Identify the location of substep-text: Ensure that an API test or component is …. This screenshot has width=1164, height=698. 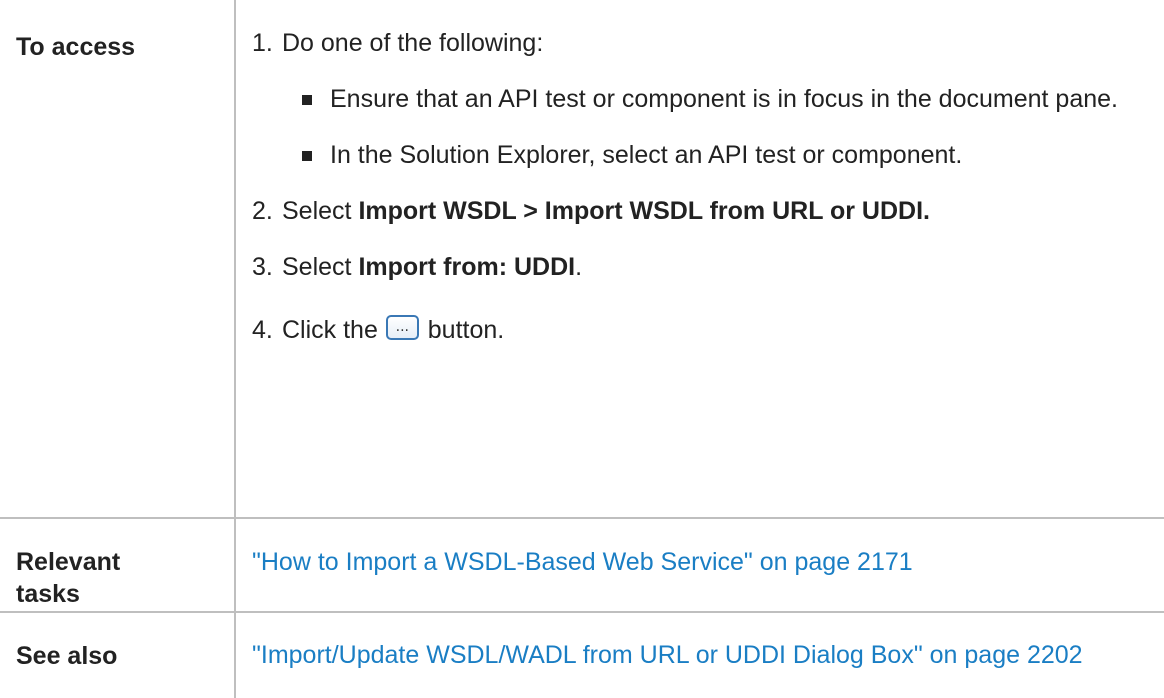
(724, 99).